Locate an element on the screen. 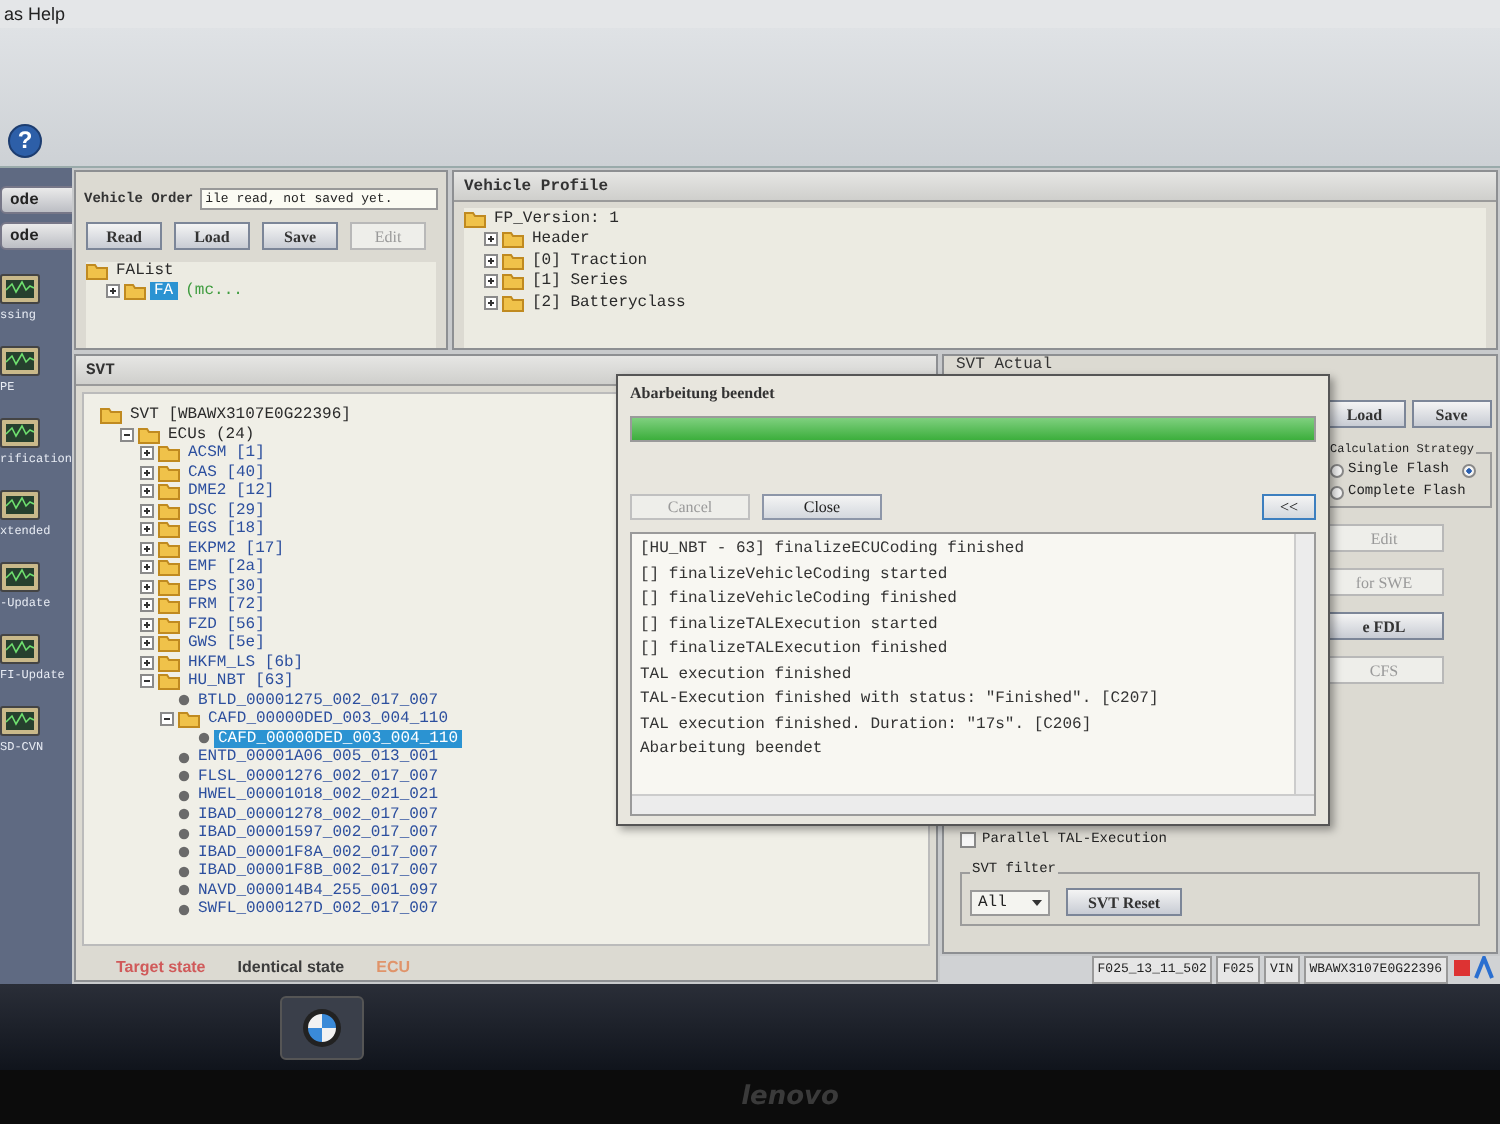 This screenshot has width=1500, height=1124. tree-item: Header is located at coordinates (561, 239).